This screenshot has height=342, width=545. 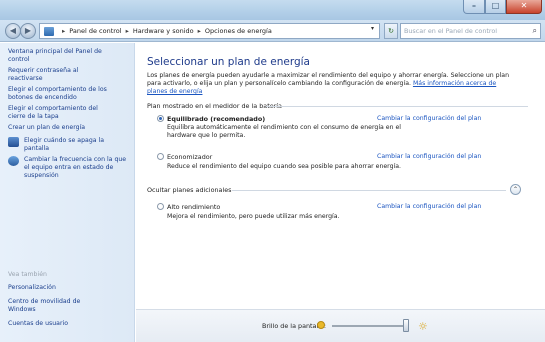 I want to click on sidebar-item-label: Elegir cuándo se apaga la pantalla, so click(x=64, y=144).